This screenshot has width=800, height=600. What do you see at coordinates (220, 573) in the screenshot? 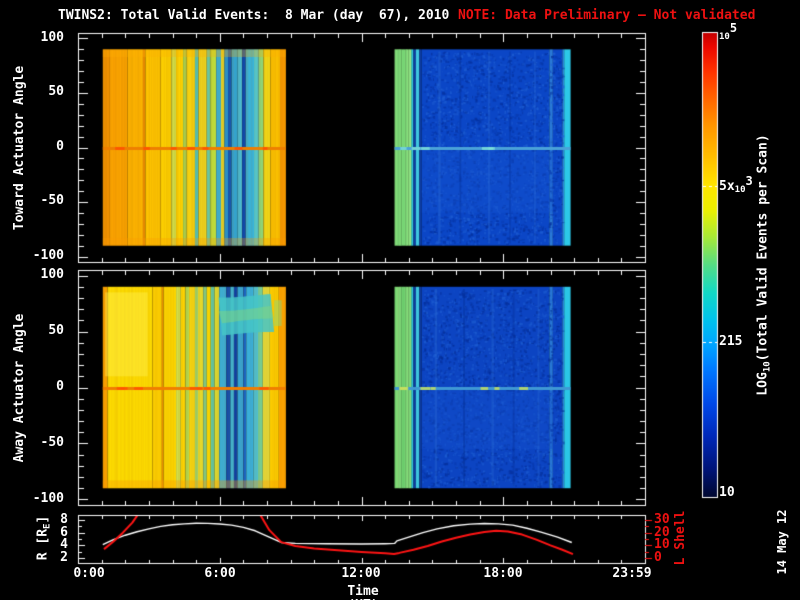
I see `xtick-label: 6:00` at bounding box center [220, 573].